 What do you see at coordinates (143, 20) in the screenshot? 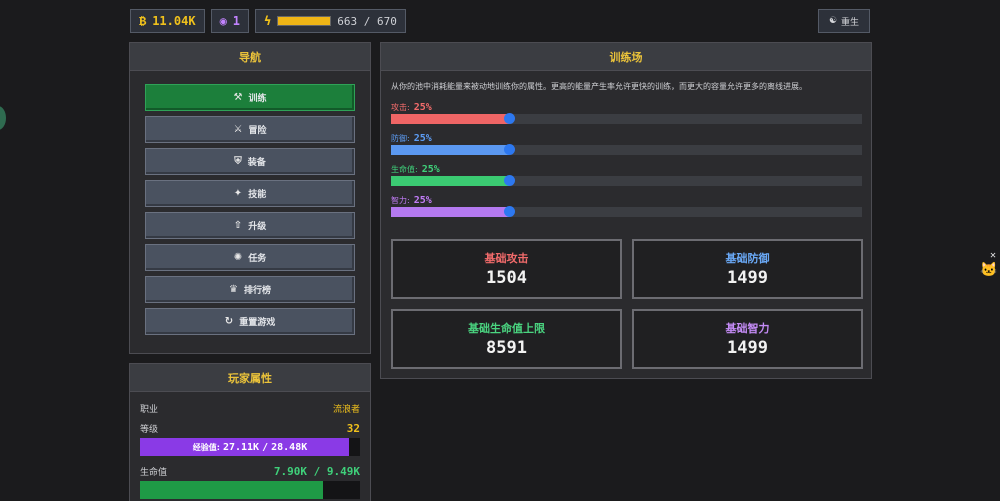
I see `coin-icon: ₿` at bounding box center [143, 20].